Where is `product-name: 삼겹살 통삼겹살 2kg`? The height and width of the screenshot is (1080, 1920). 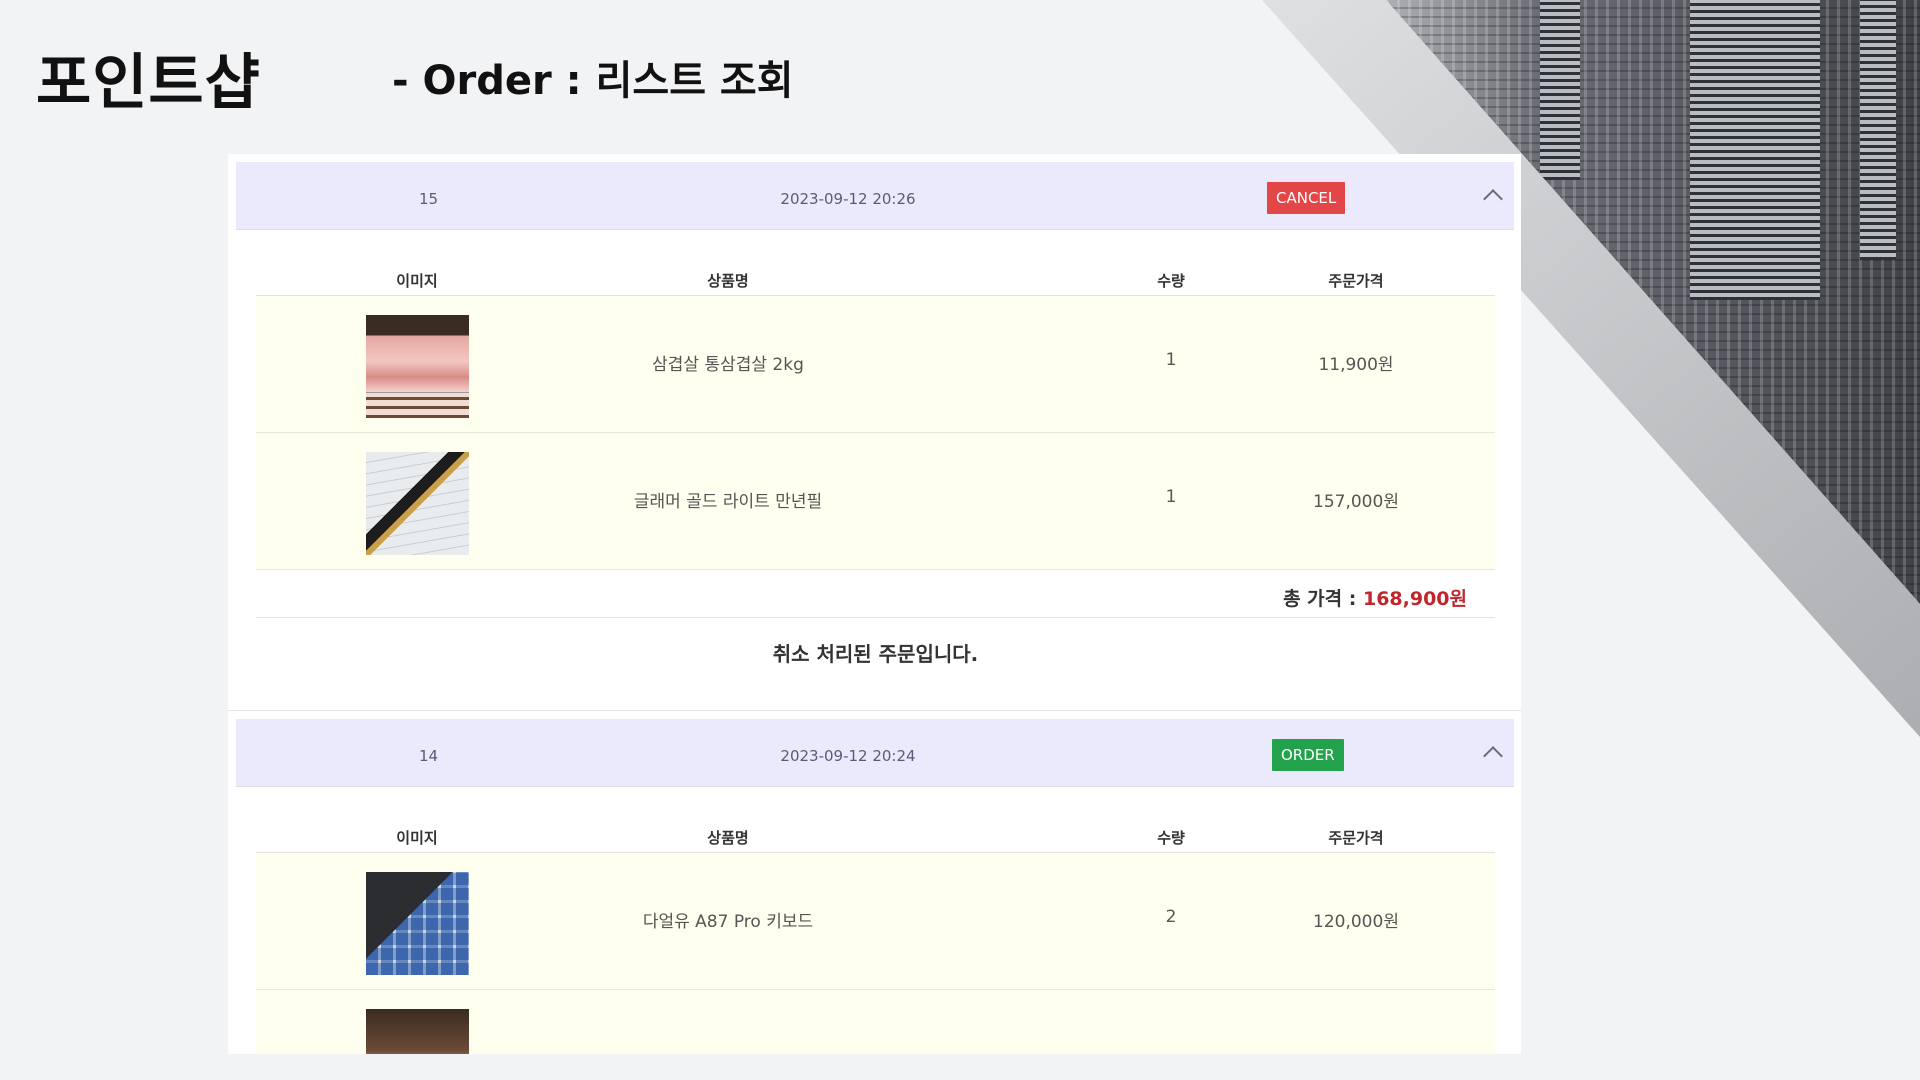 product-name: 삼겹살 통삼겹살 2kg is located at coordinates (728, 365).